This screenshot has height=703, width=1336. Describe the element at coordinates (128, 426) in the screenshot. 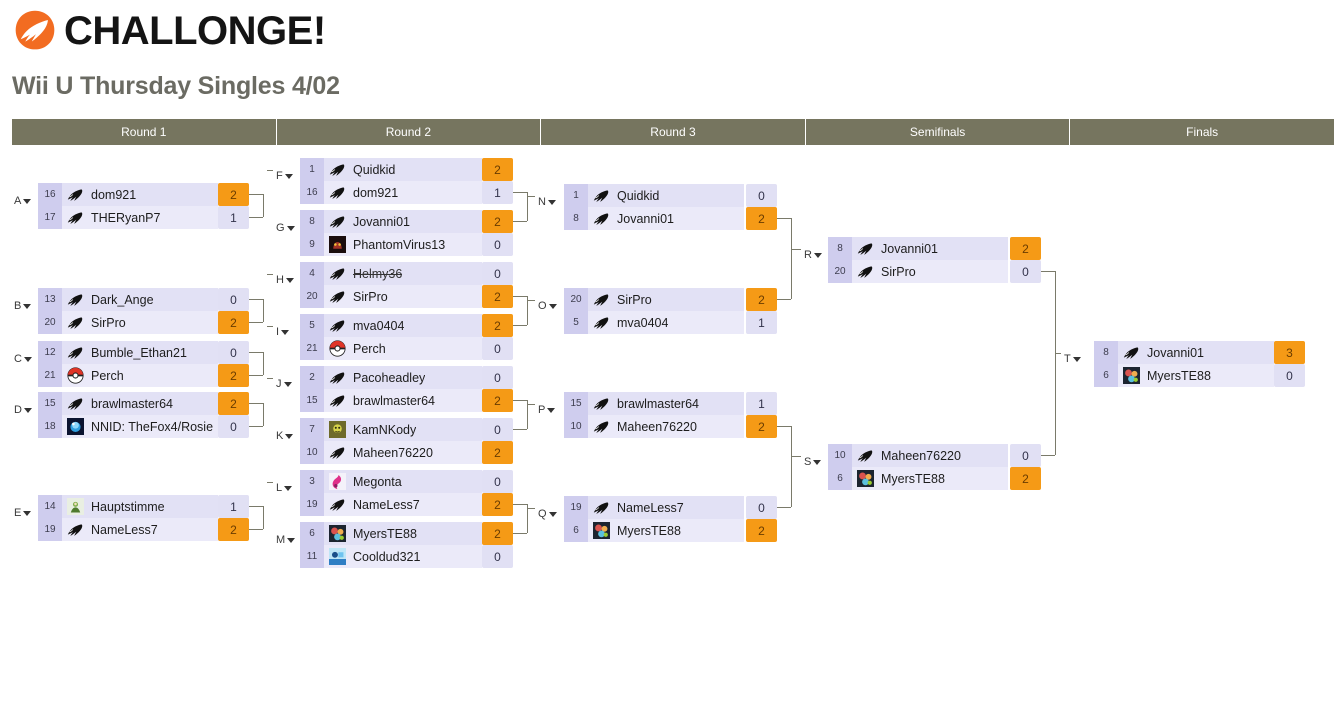

I see `player-row: 18 NNID: TheFox4/Rosie` at that location.